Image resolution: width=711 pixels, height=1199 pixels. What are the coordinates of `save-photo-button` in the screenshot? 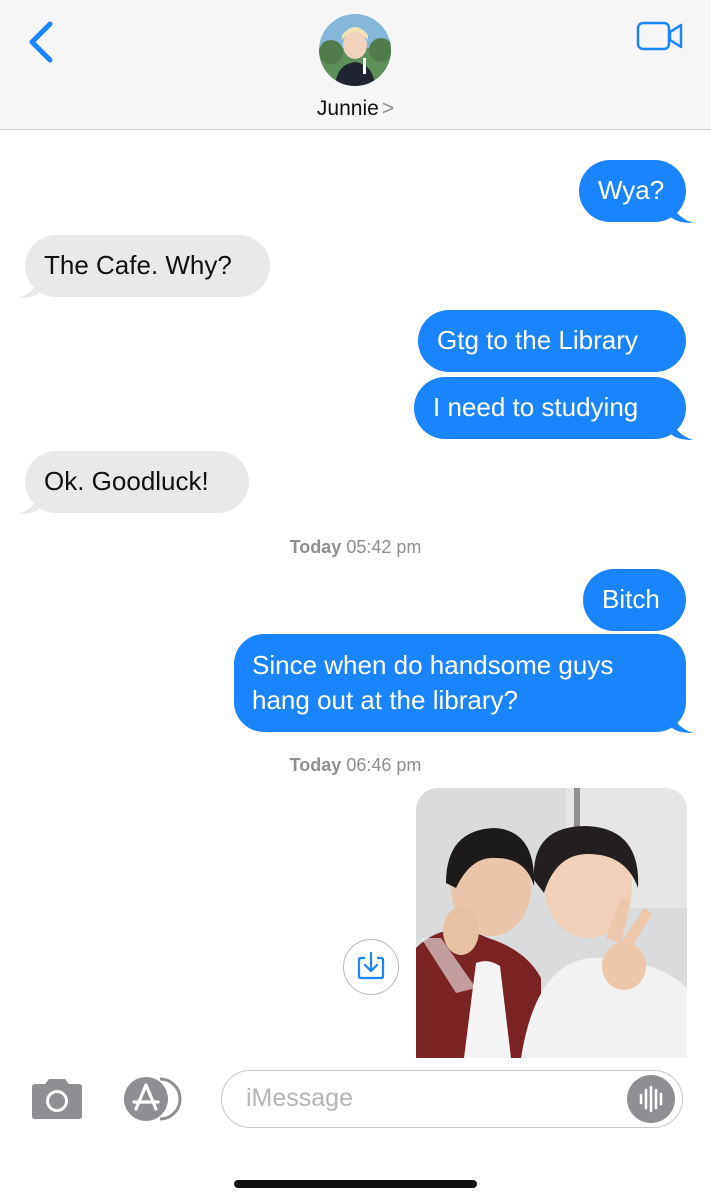 It's located at (371, 967).